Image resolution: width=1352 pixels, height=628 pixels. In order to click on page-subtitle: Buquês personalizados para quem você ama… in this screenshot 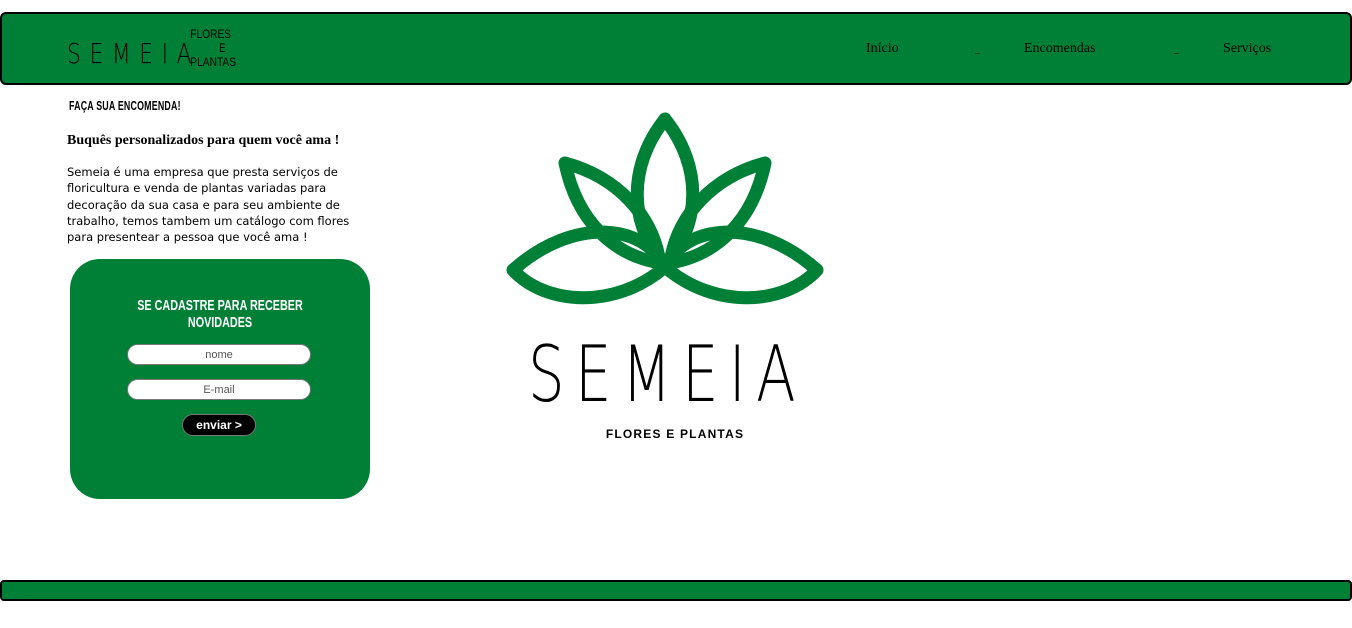, I will do `click(203, 140)`.